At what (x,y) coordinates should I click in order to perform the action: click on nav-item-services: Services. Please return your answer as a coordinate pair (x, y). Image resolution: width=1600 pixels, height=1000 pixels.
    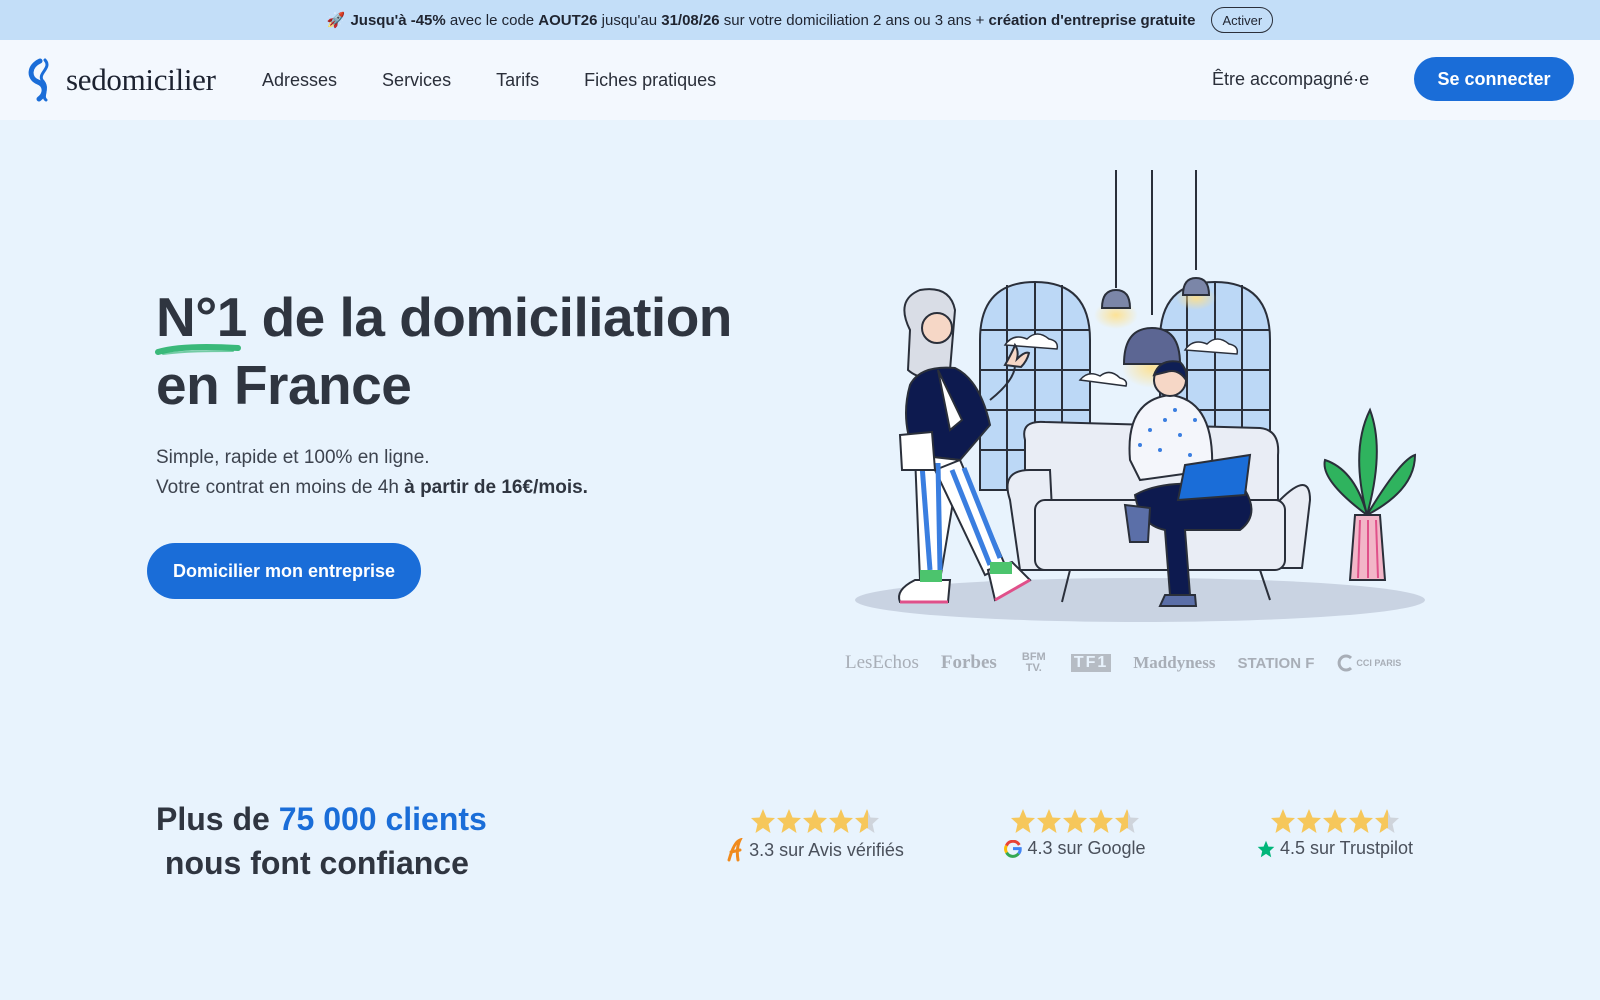
    Looking at the image, I should click on (416, 80).